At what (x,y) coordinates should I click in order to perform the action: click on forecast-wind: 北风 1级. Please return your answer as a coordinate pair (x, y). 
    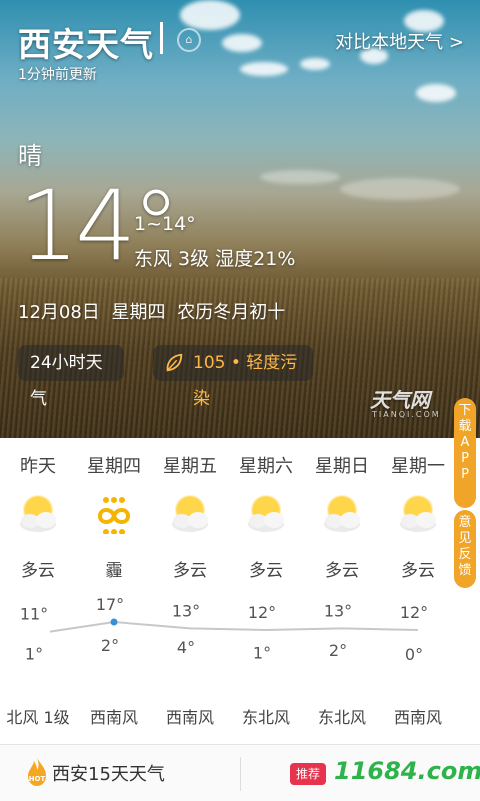
    Looking at the image, I should click on (38, 717).